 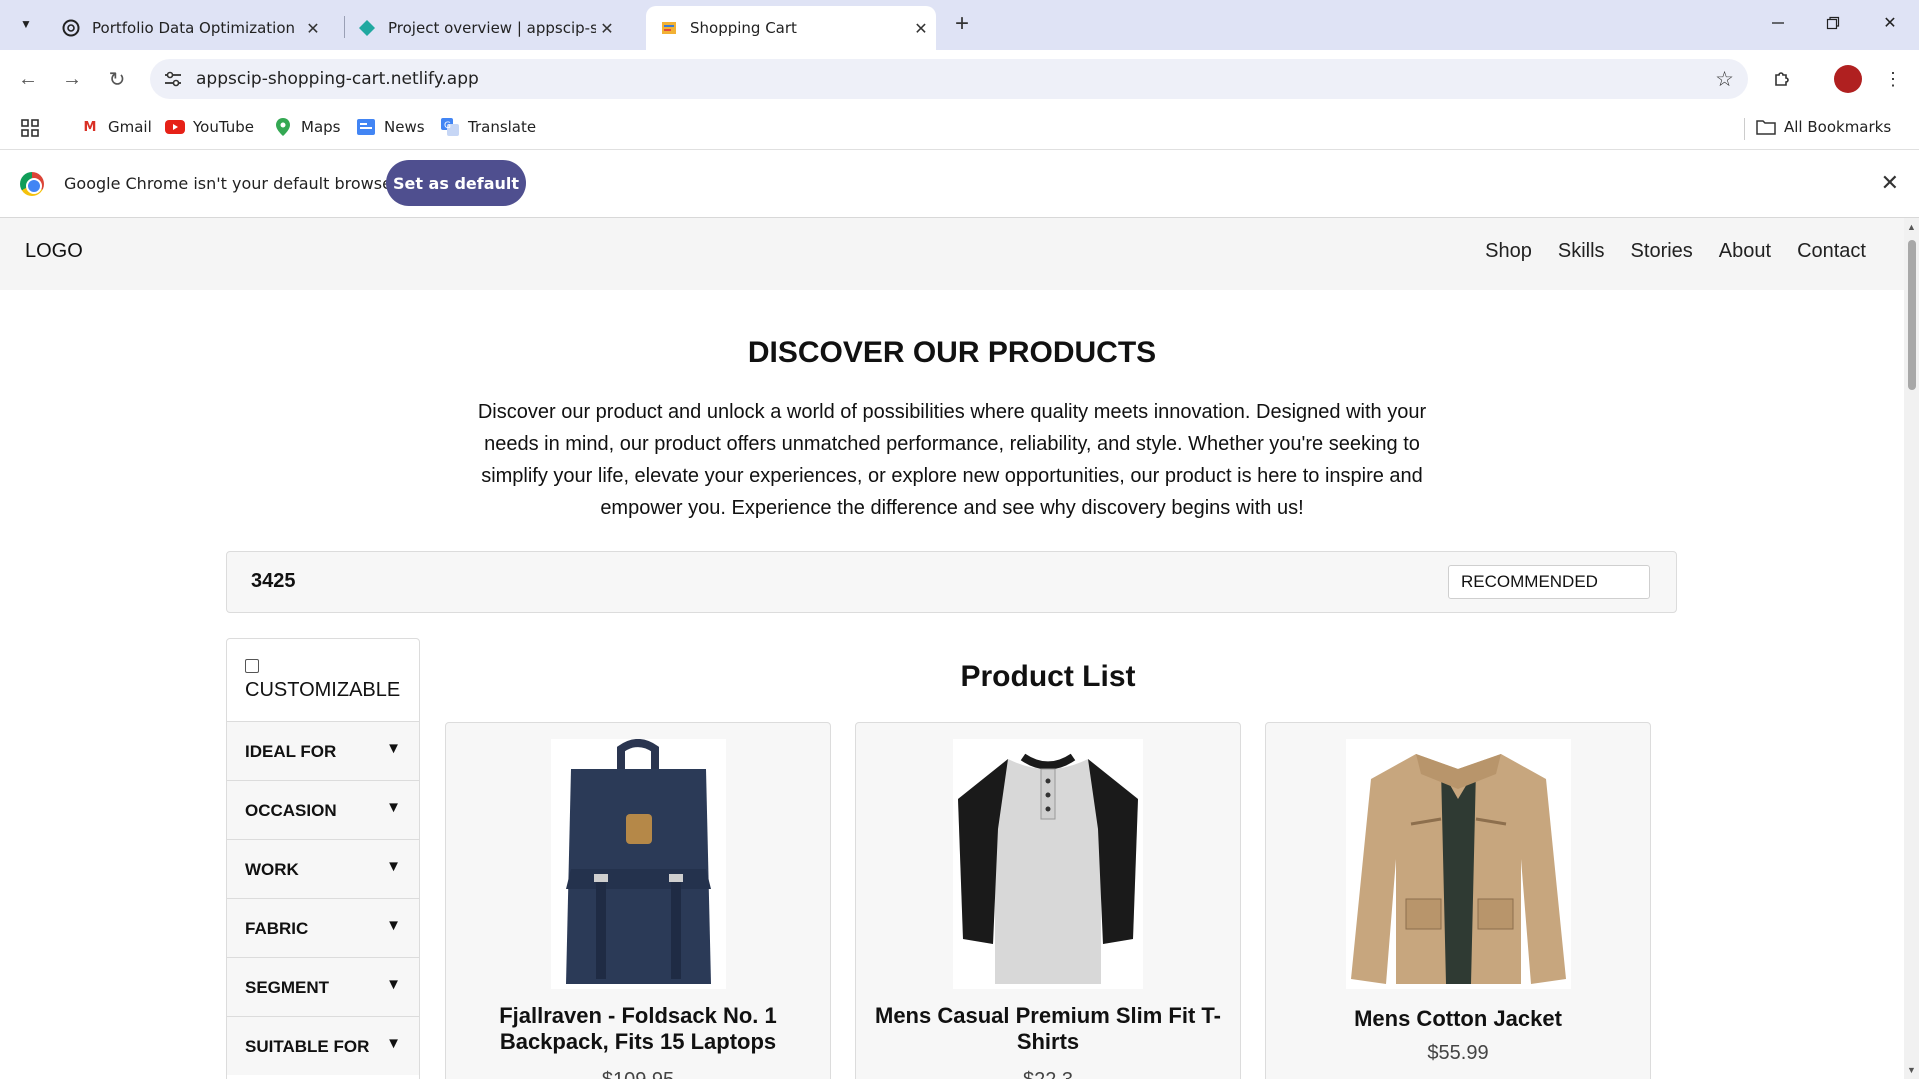 I want to click on openai-icon, so click(x=71, y=28).